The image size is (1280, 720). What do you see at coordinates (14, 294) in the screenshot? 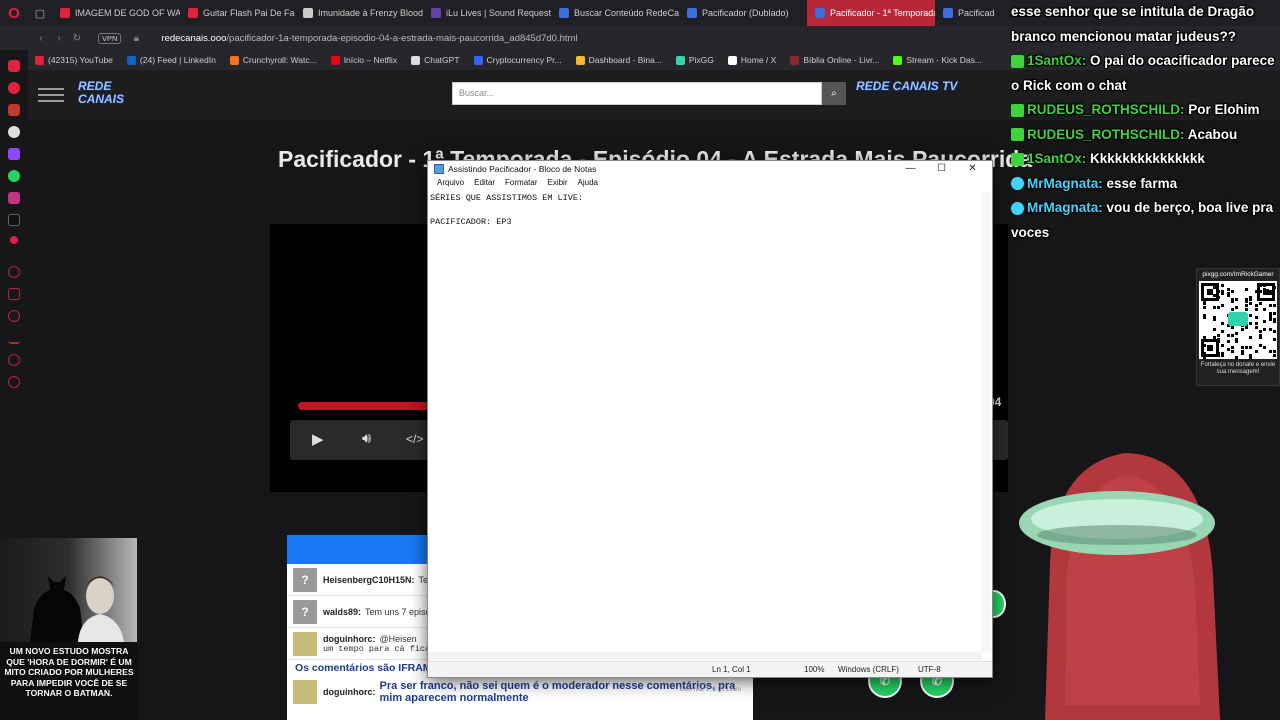
I see `bookmarks-icon` at bounding box center [14, 294].